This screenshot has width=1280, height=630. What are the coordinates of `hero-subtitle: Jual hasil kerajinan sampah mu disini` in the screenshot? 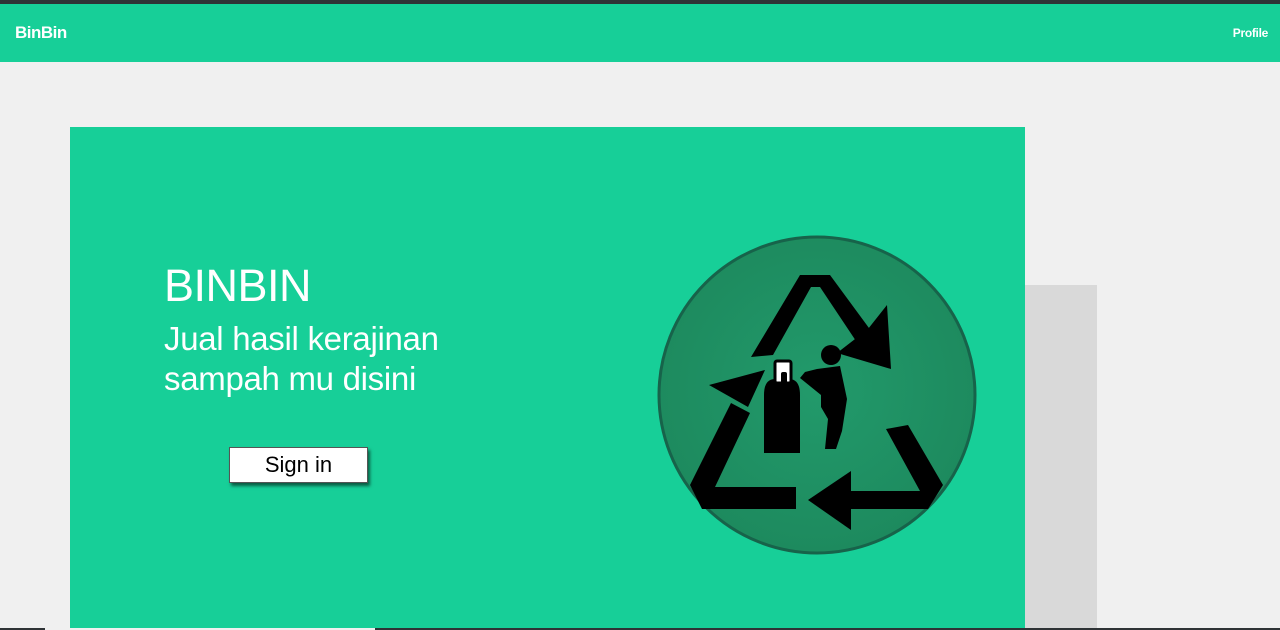 It's located at (301, 358).